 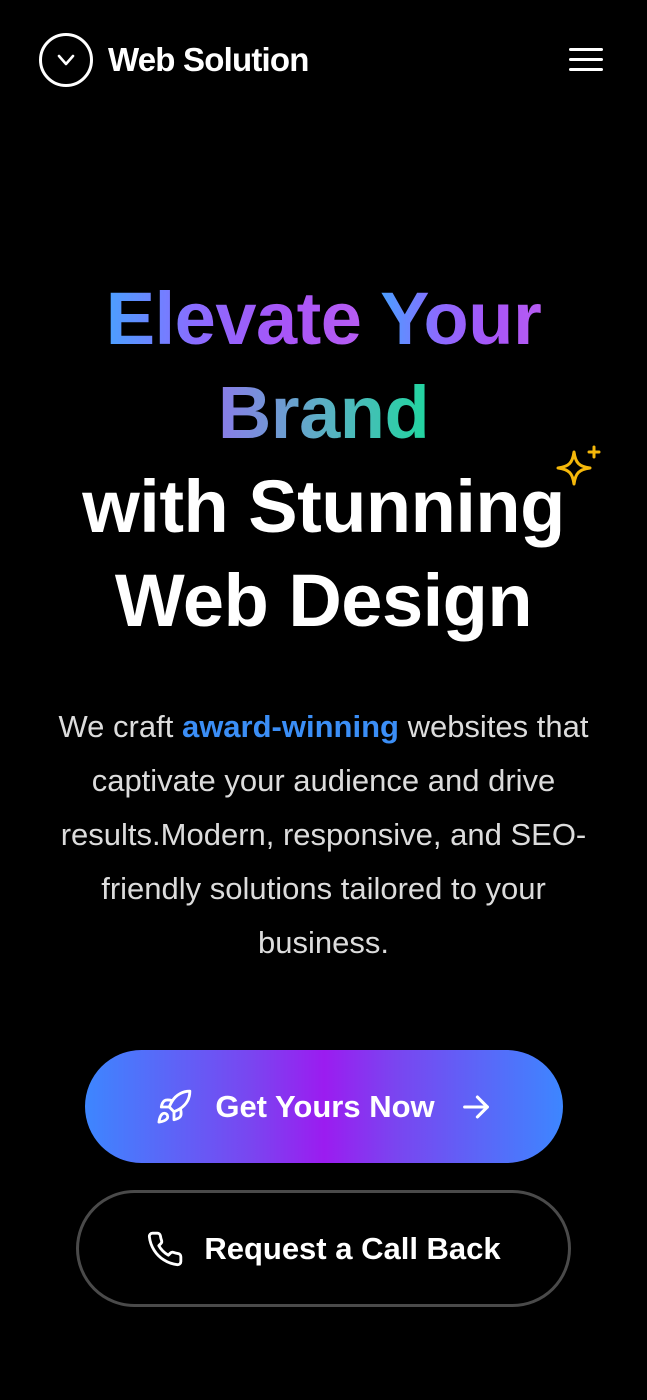 I want to click on request-call-back-button: Request a Call Back, so click(x=323, y=1248).